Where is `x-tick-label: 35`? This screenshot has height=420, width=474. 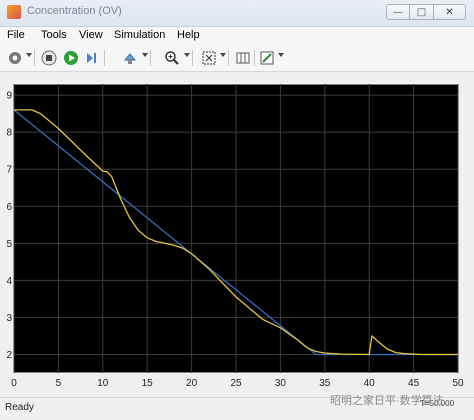
x-tick-label: 35 is located at coordinates (325, 383).